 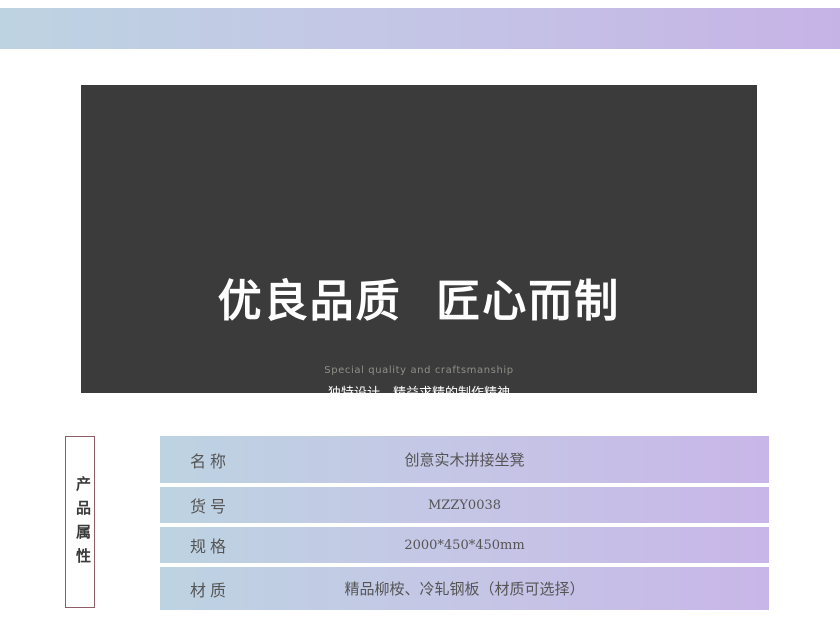 What do you see at coordinates (419, 301) in the screenshot?
I see `hero-title: 优良品质 匠心而制` at bounding box center [419, 301].